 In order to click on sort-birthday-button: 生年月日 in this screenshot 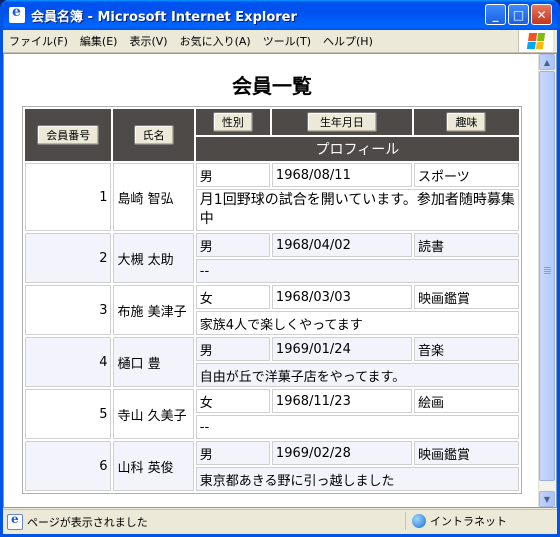, I will do `click(341, 122)`.